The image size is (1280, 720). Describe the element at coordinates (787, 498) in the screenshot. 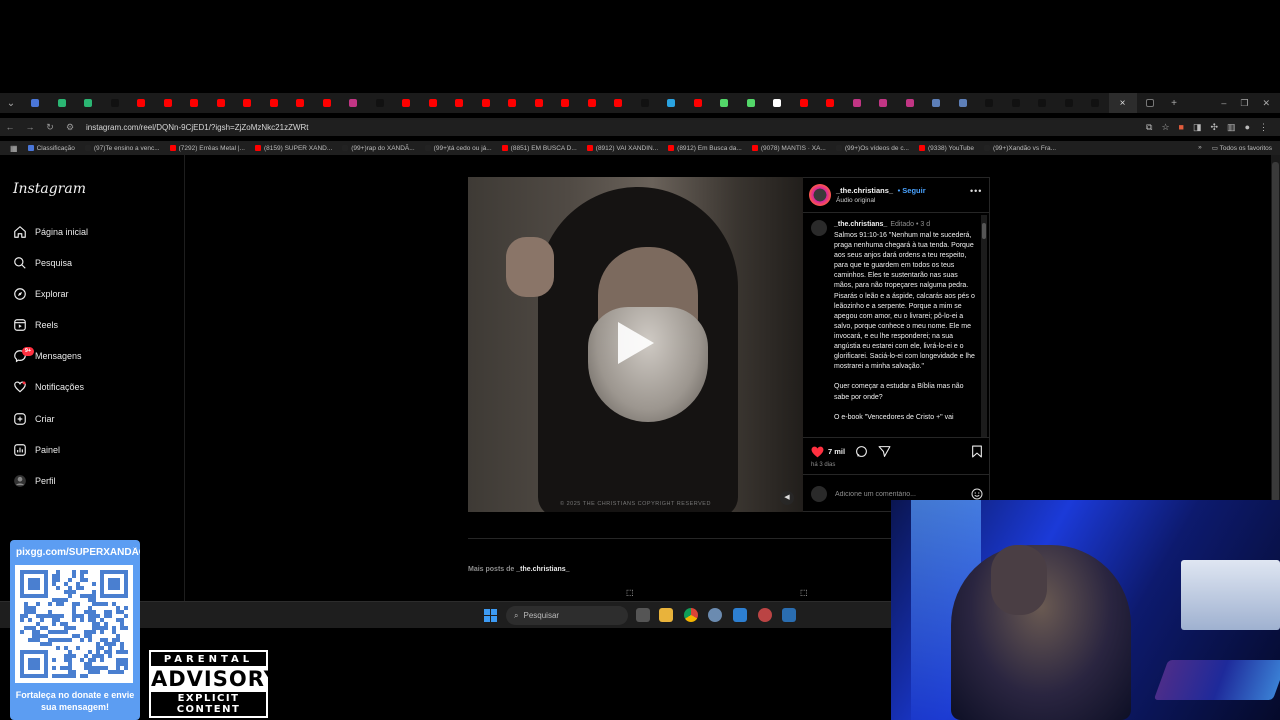

I see `mute-icon: ◀` at that location.